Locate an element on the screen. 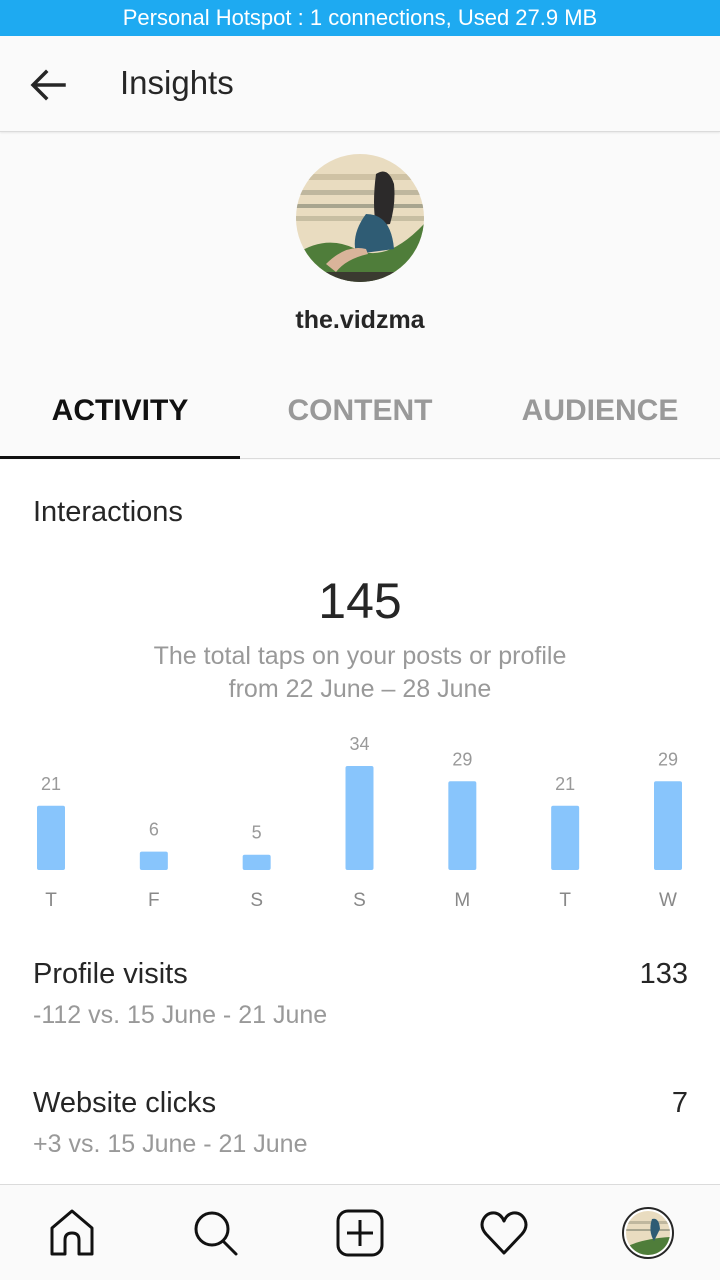 The image size is (720, 1280). description-line-2: from 22 June – 28 June is located at coordinates (360, 689).